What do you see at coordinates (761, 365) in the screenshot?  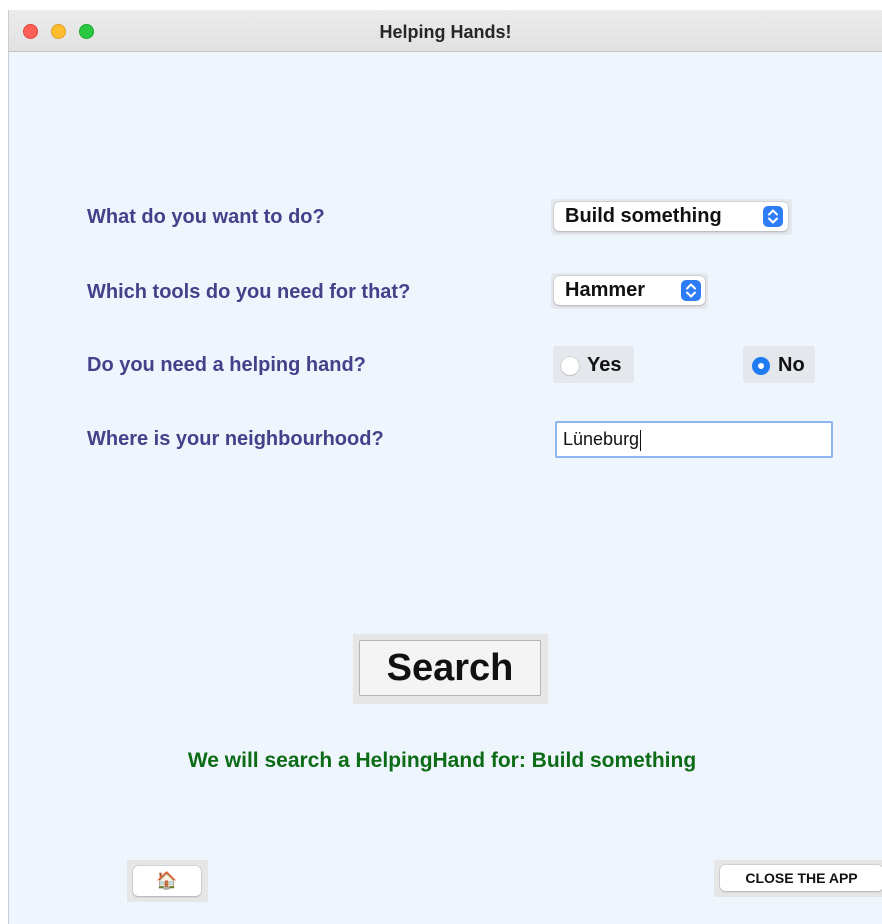 I see `no-radio` at bounding box center [761, 365].